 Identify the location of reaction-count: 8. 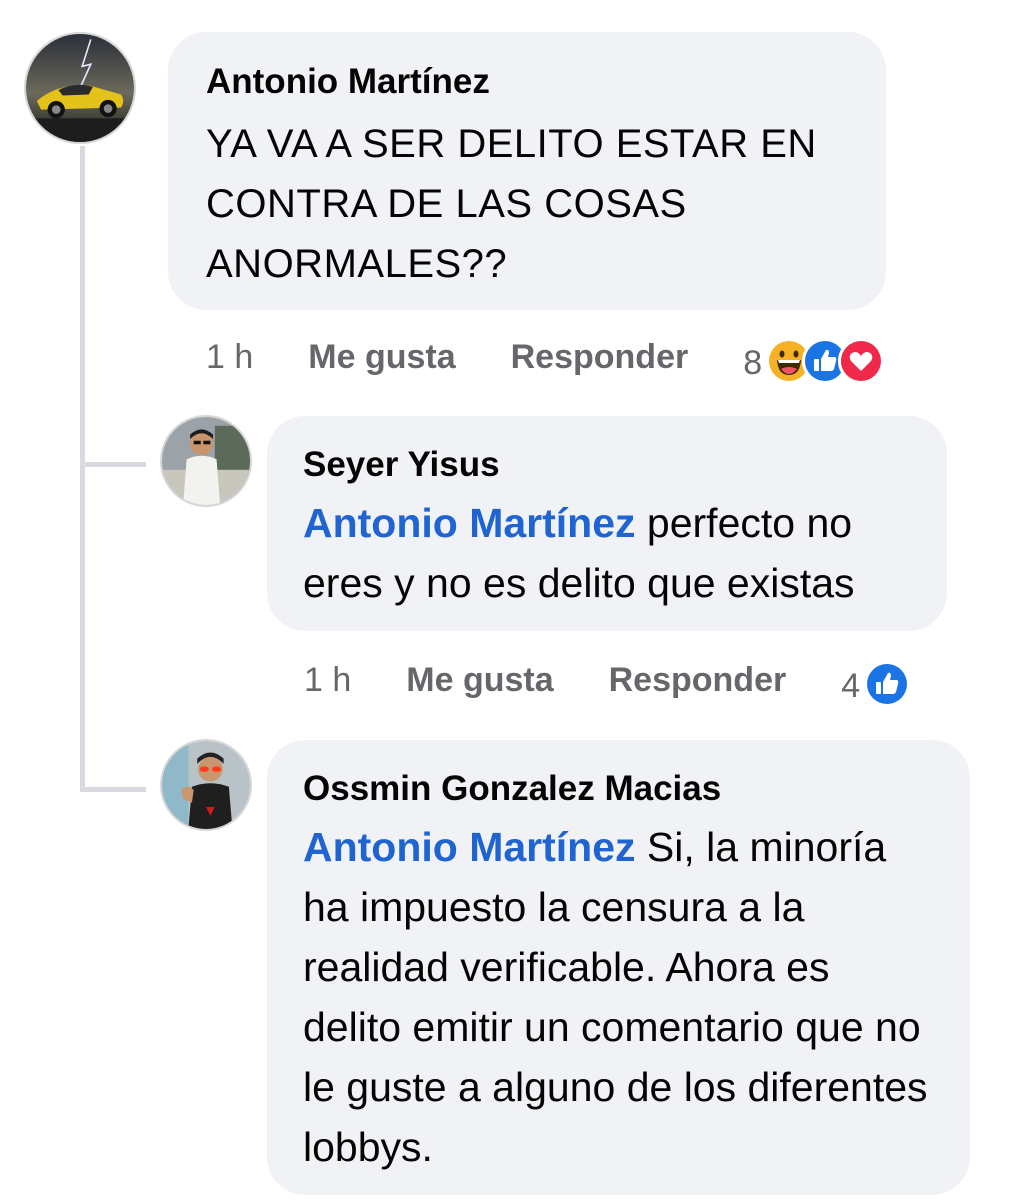
(752, 363).